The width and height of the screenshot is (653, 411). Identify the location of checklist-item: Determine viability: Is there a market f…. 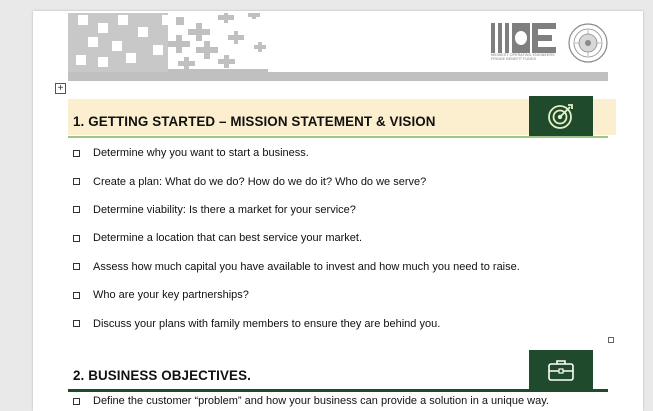
(296, 210).